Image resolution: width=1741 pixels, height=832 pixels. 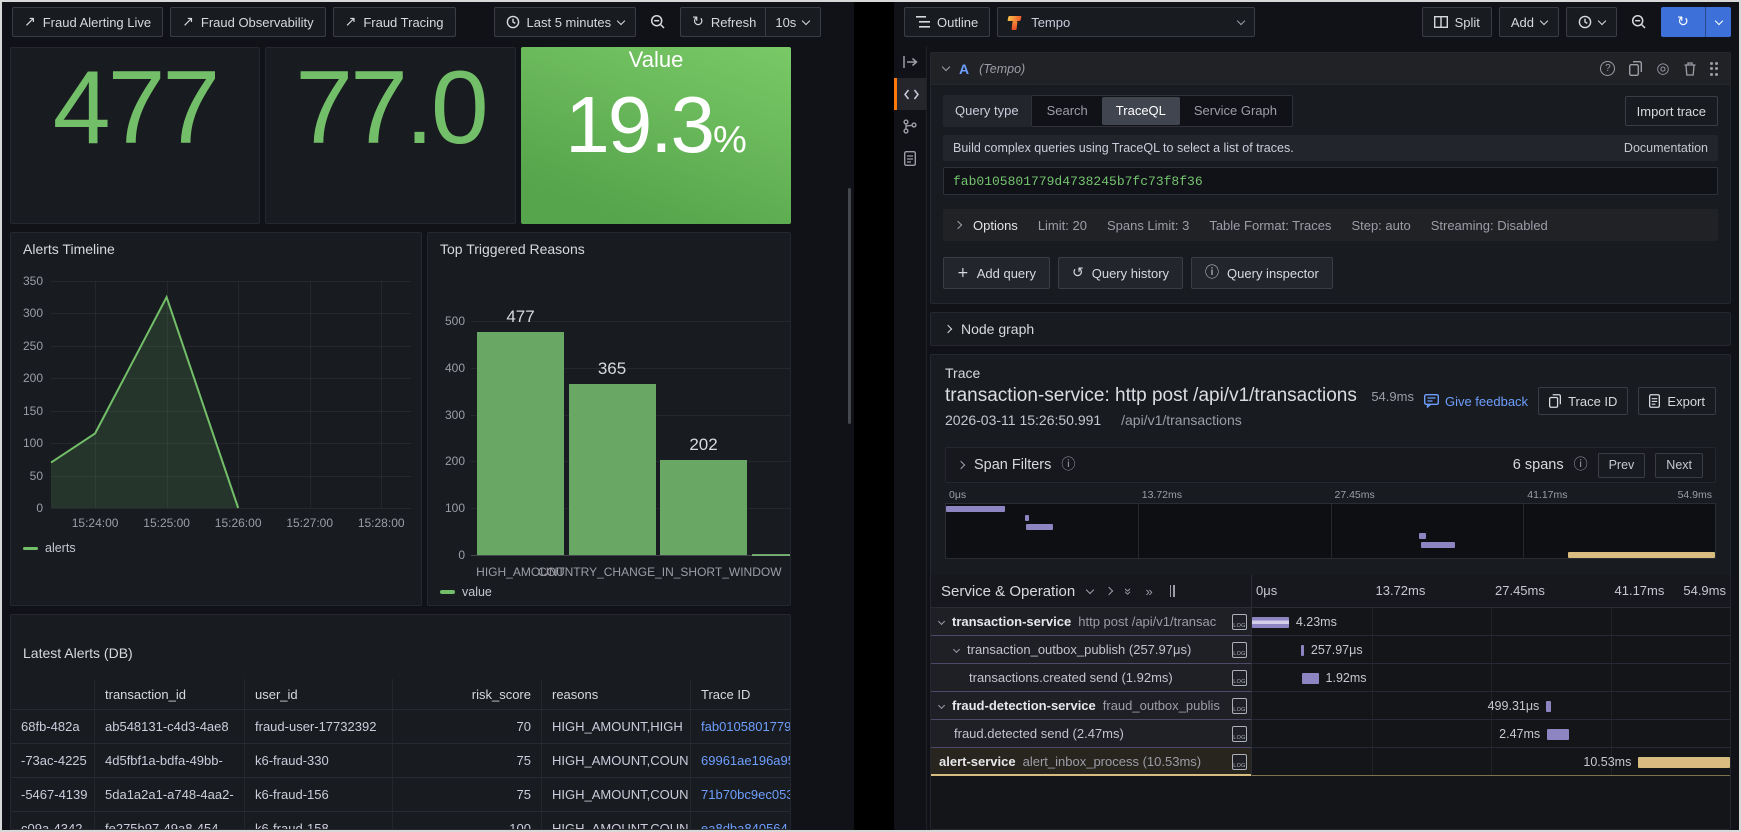 I want to click on service-operation-header: Service & Operation, so click(x=1008, y=591).